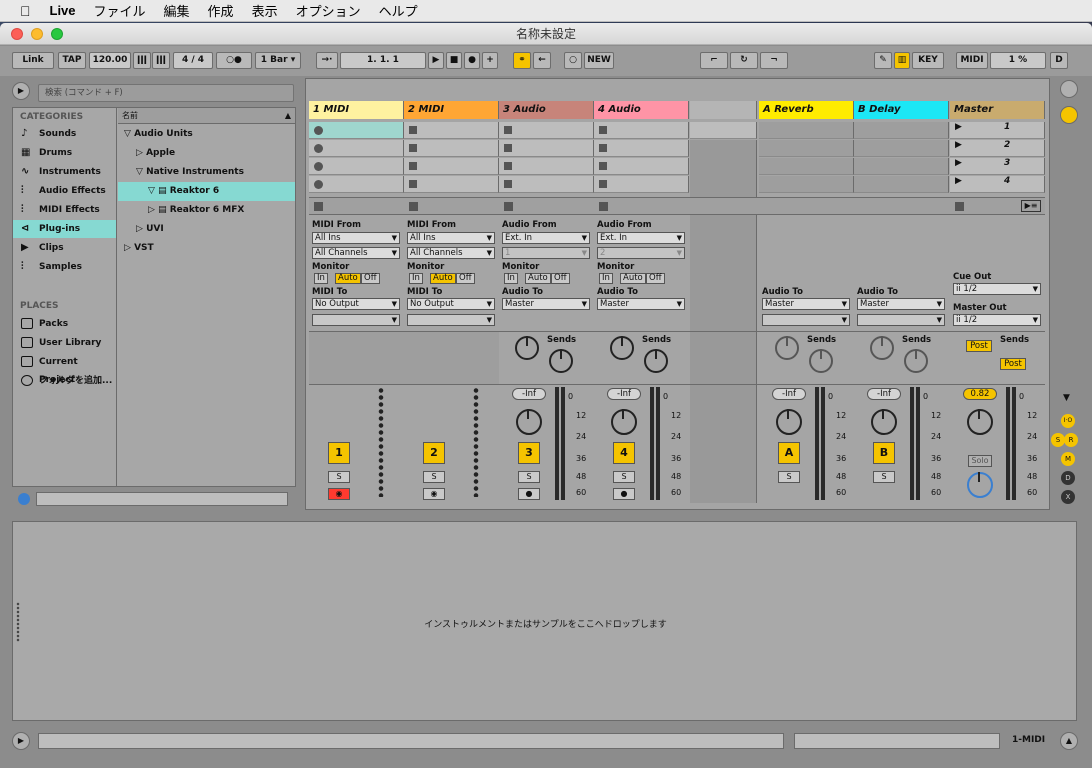 The image size is (1092, 768). Describe the element at coordinates (997, 184) in the screenshot. I see `scene-launch-4: ▶ 4` at that location.